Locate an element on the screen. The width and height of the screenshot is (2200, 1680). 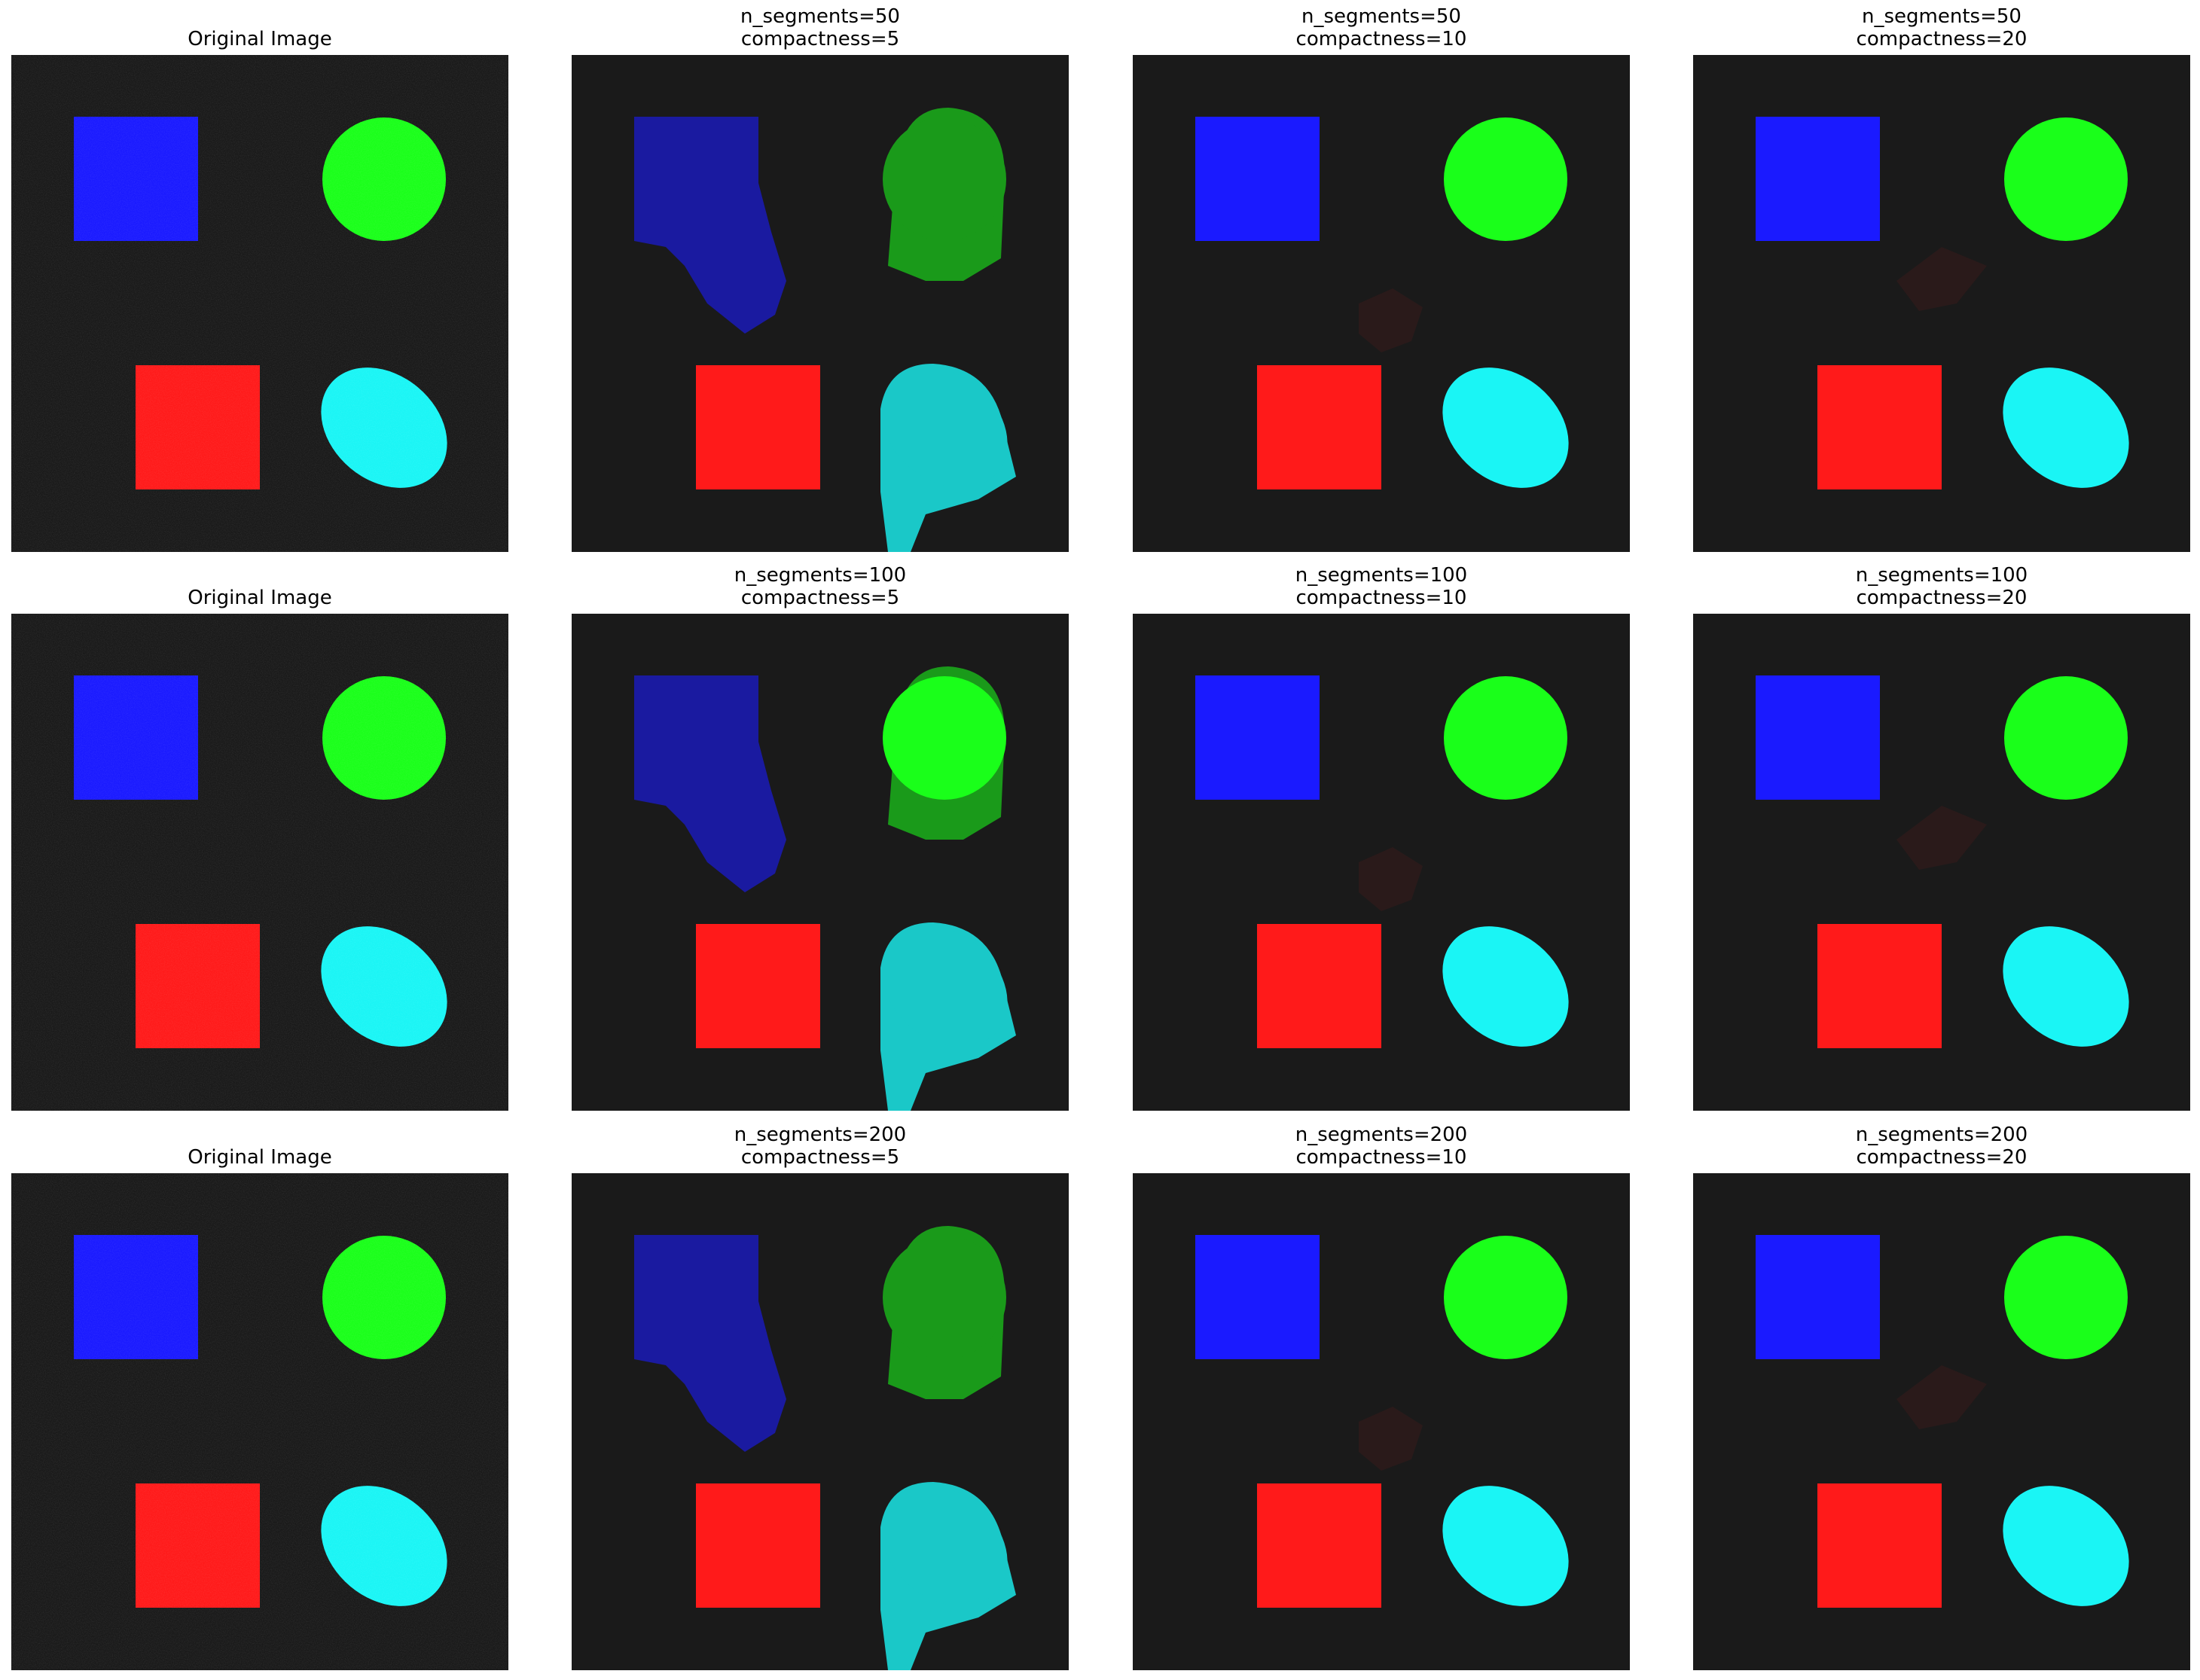
panel-title: n_segments=200 compactness=10 is located at coordinates (1381, 1146).